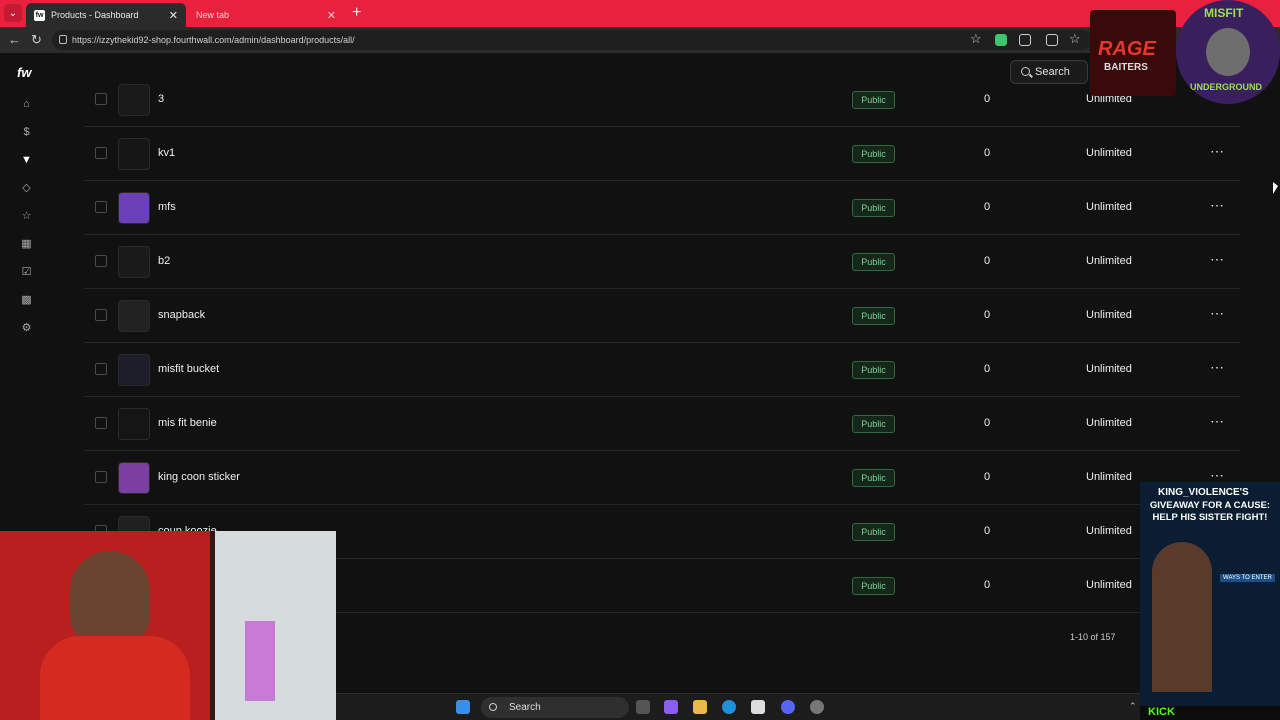 This screenshot has width=1280, height=720. What do you see at coordinates (662, 316) in the screenshot?
I see `table-row: snapback Public 0 Unlimited ⋯` at bounding box center [662, 316].